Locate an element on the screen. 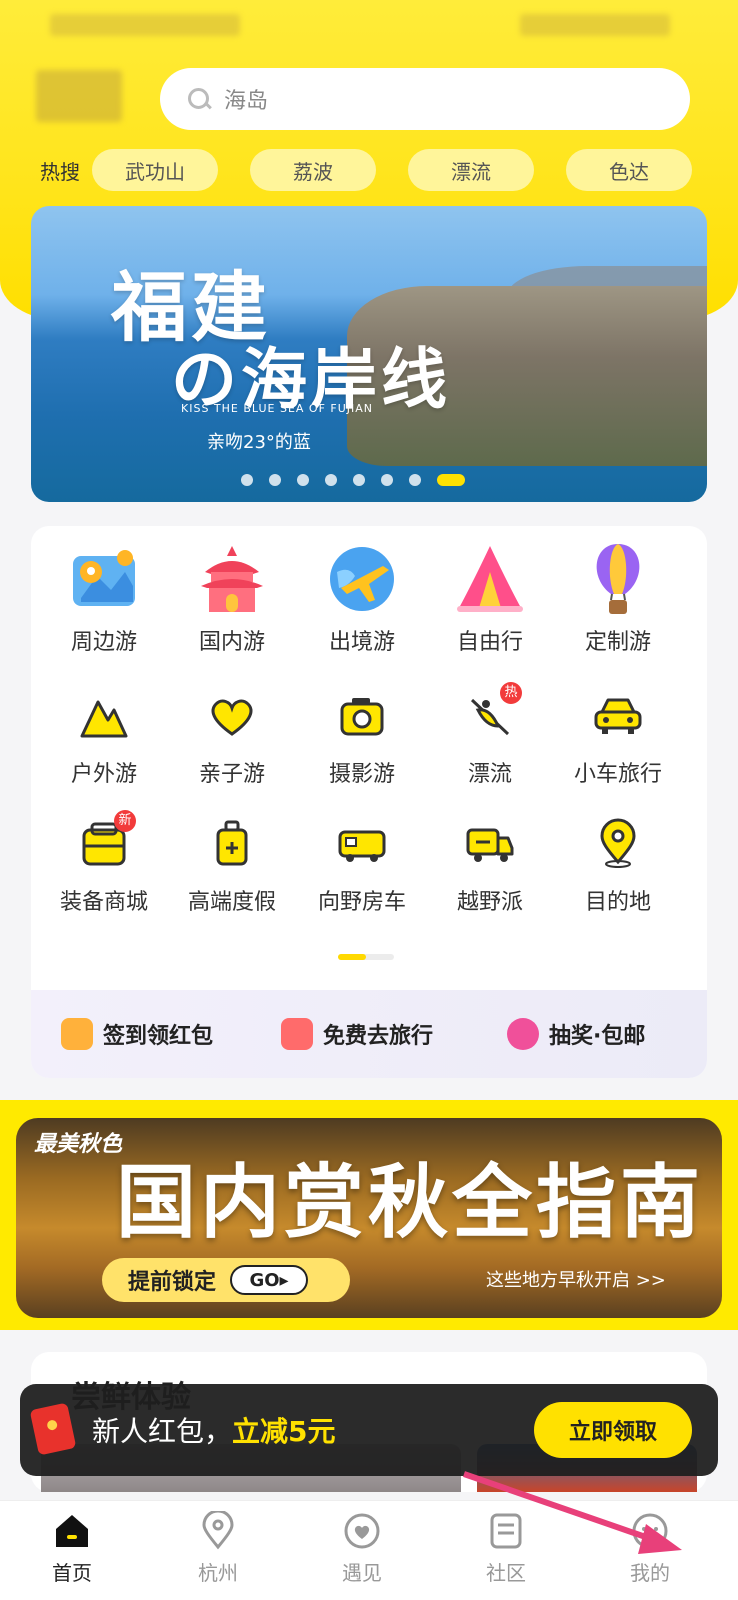 The width and height of the screenshot is (738, 1600). category-pager is located at coordinates (366, 957).